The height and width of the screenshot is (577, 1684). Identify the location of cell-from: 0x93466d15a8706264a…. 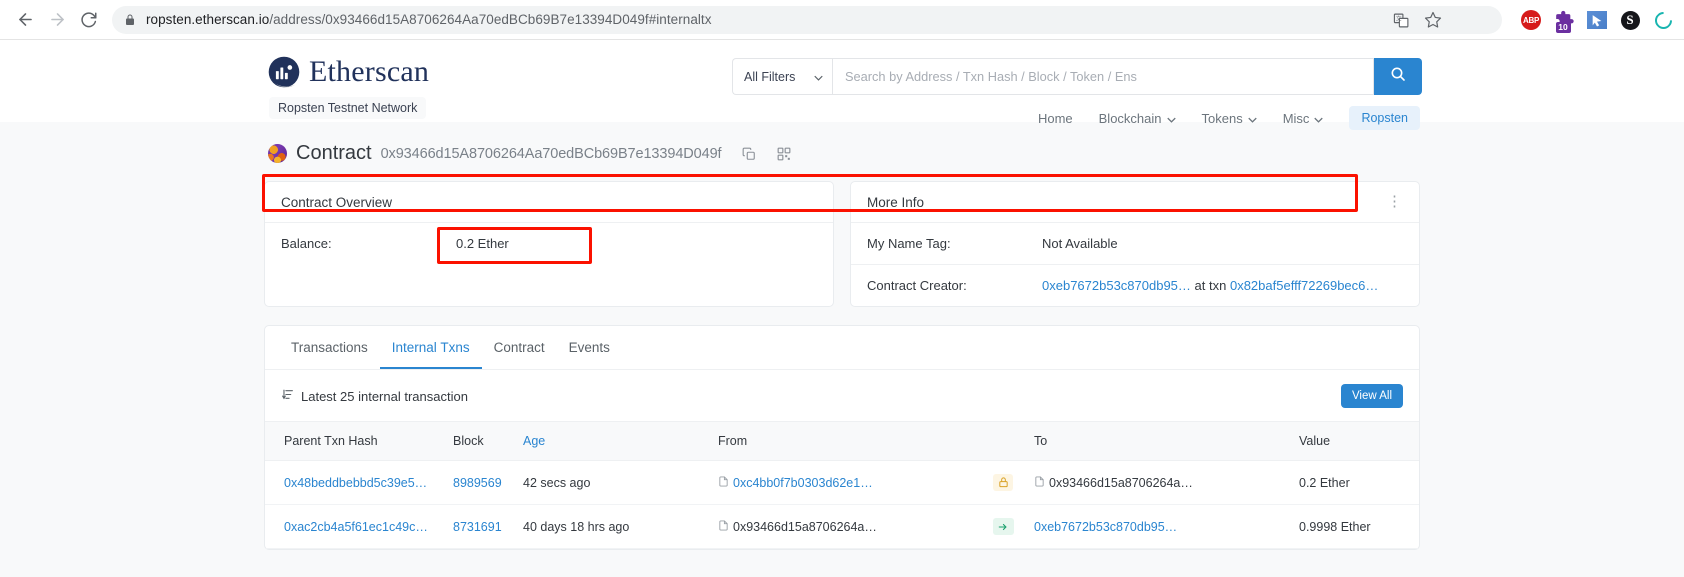
(845, 526).